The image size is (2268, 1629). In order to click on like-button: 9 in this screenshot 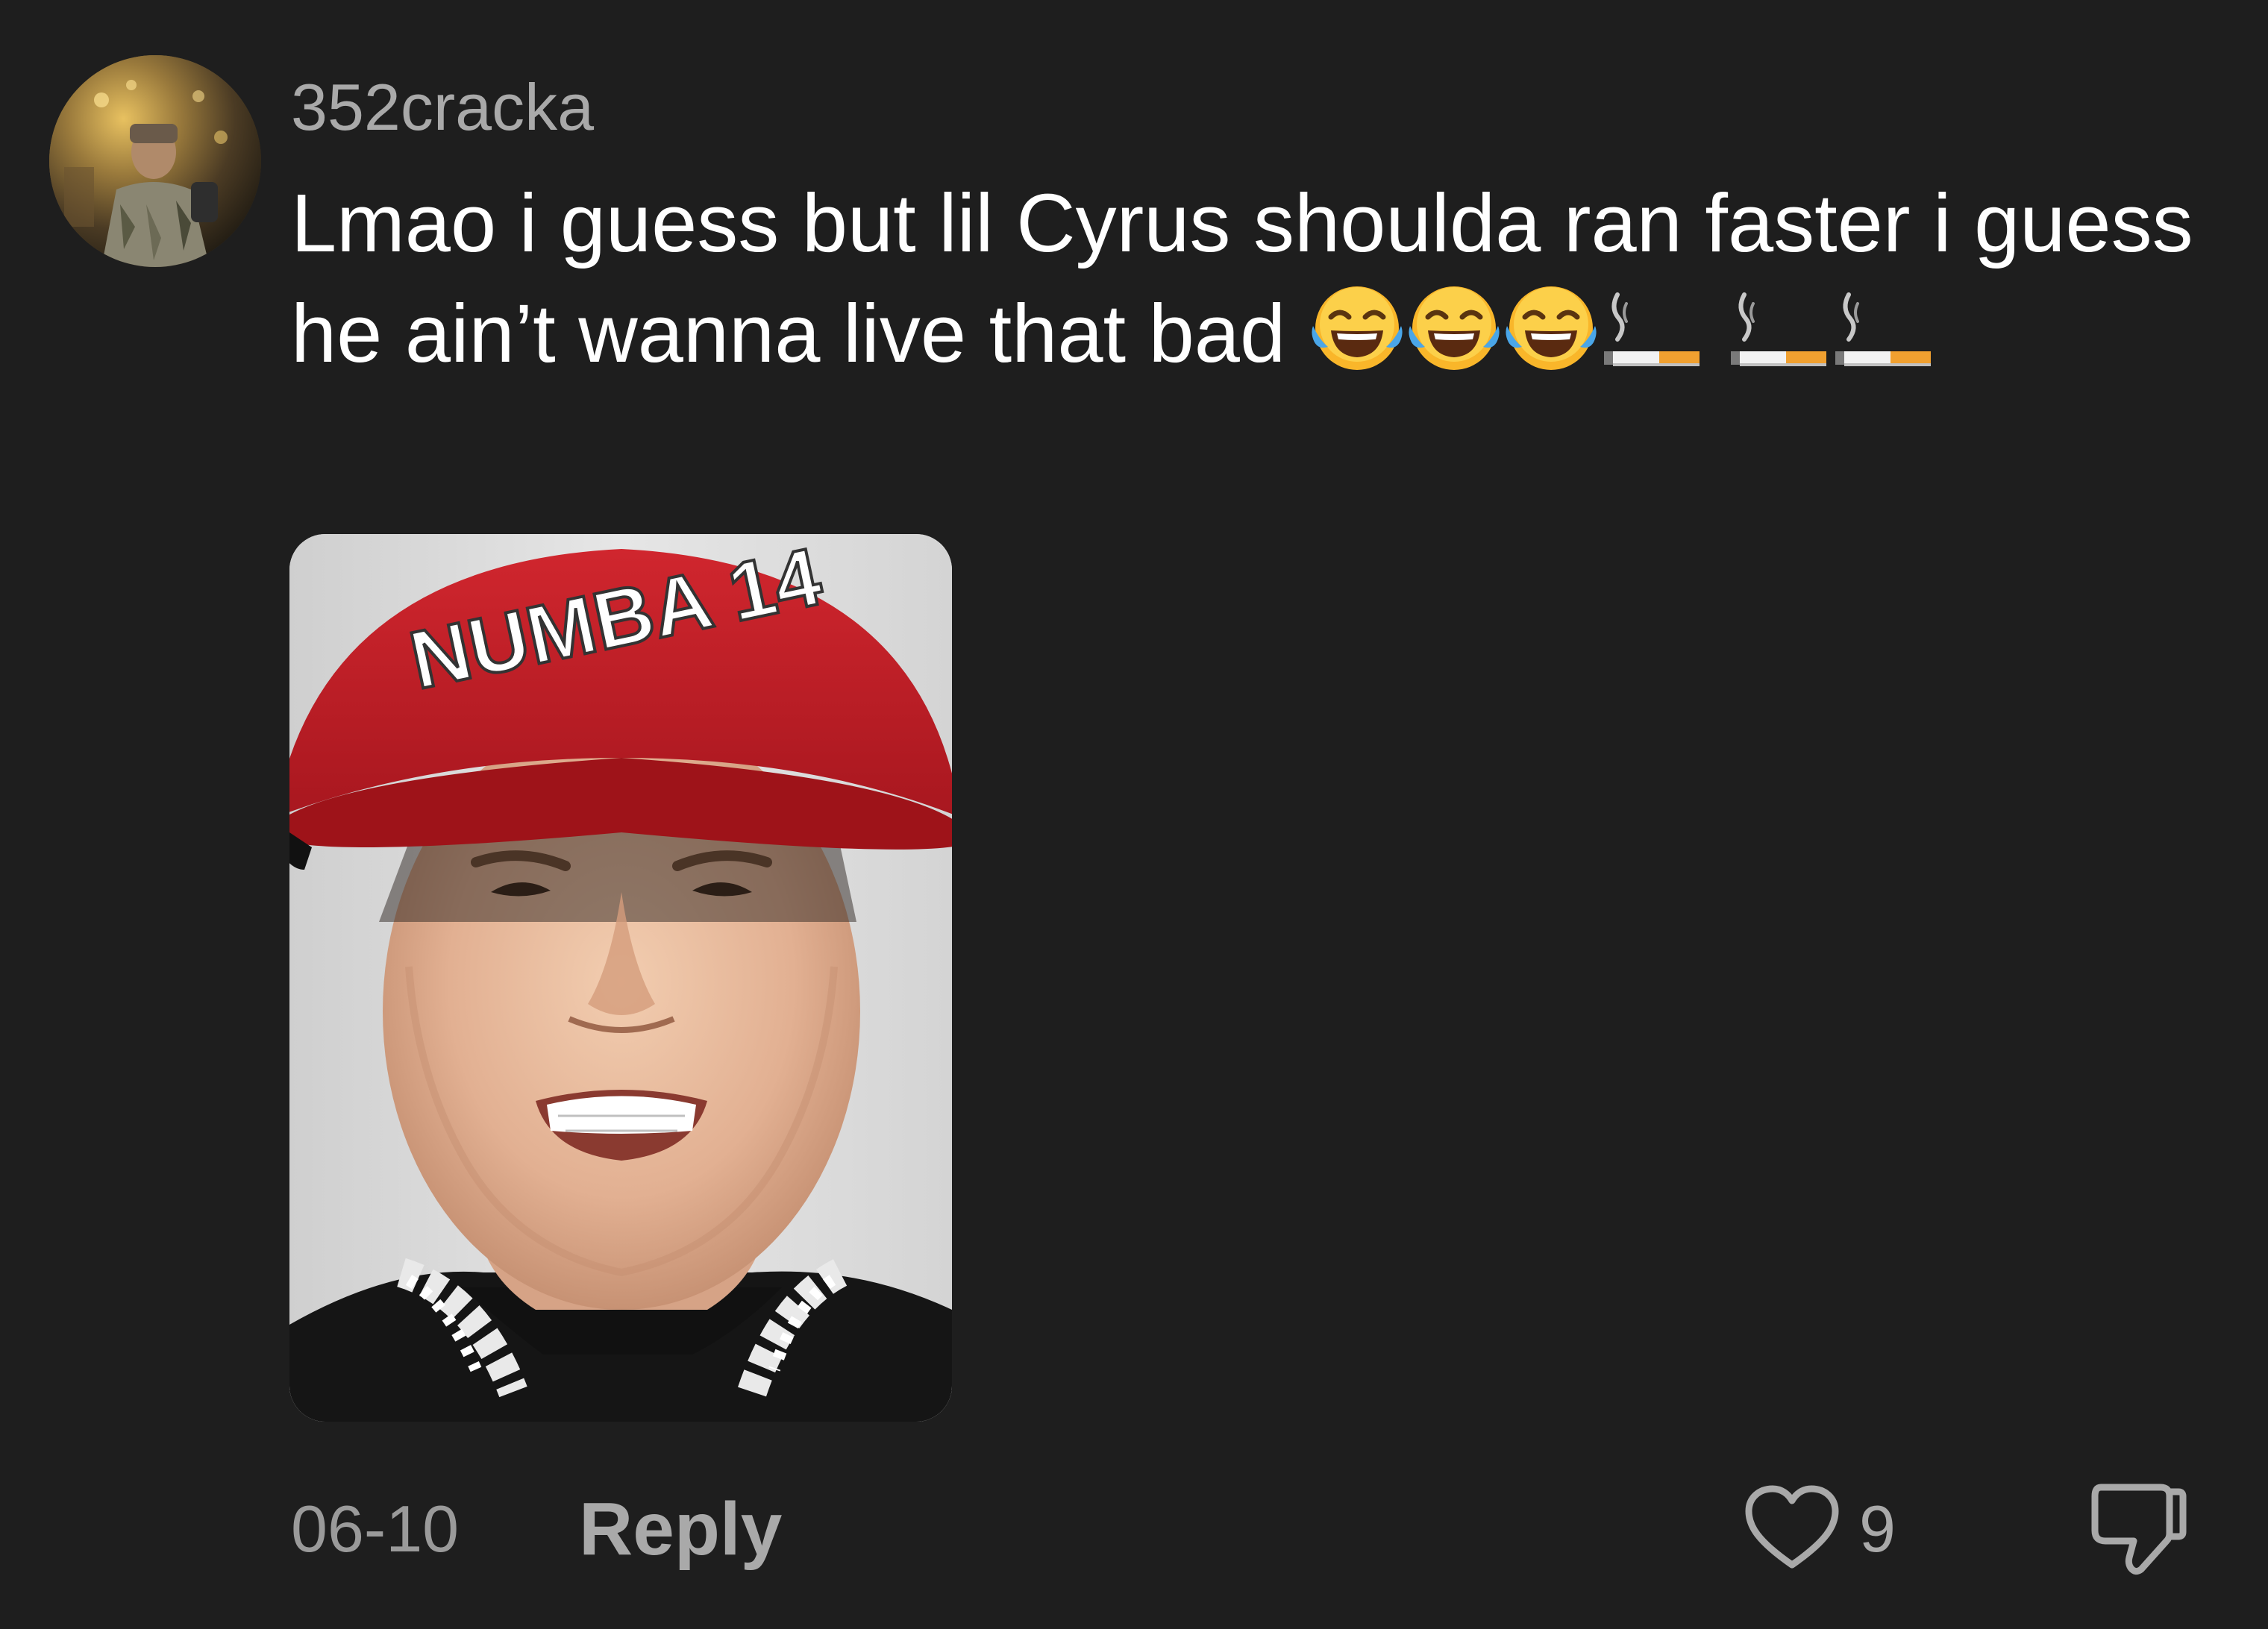, I will do `click(1819, 1529)`.